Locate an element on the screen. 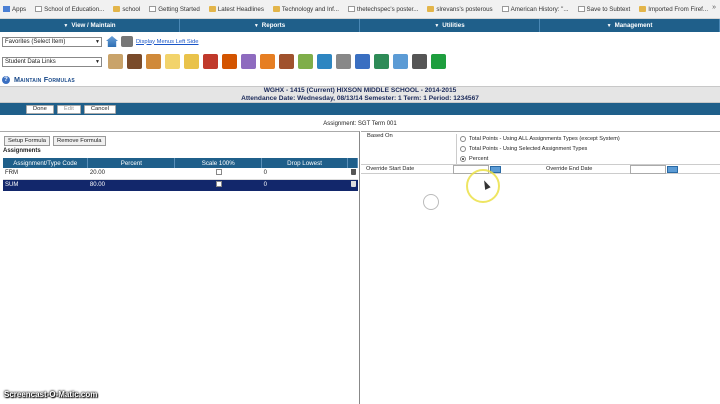  student-links-row: Student Data Links ▼ is located at coordinates (226, 61).